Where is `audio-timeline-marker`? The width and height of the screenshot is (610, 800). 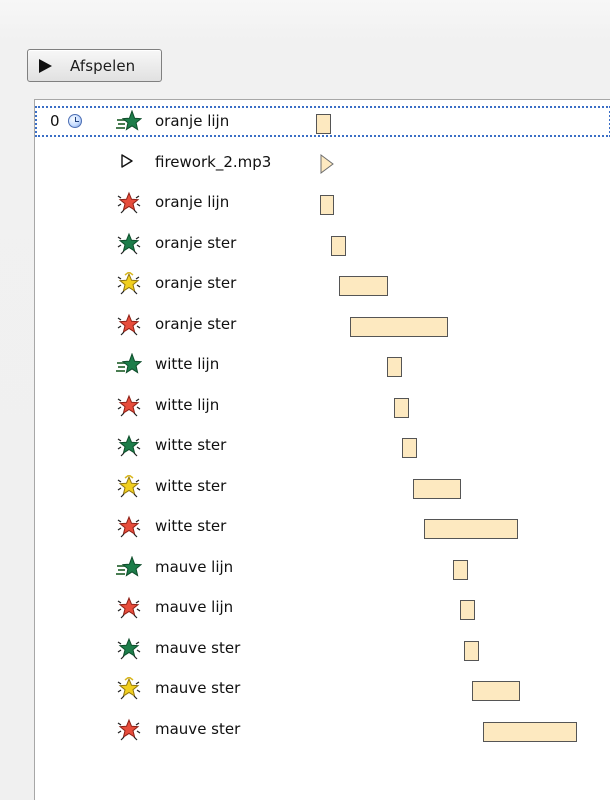 audio-timeline-marker is located at coordinates (327, 163).